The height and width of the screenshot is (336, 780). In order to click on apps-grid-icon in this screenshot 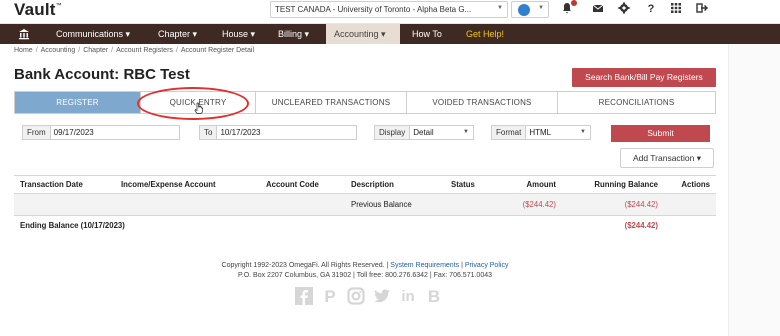, I will do `click(676, 9)`.